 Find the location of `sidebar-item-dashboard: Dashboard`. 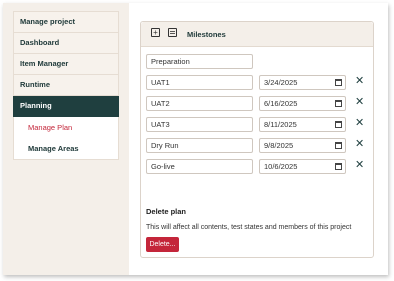

sidebar-item-dashboard: Dashboard is located at coordinates (66, 43).